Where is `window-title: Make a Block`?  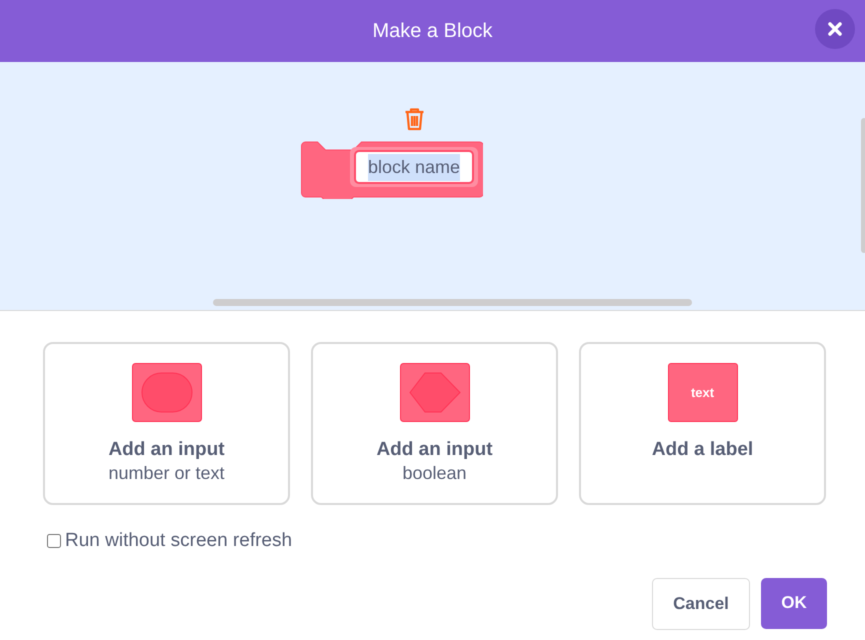 window-title: Make a Block is located at coordinates (432, 31).